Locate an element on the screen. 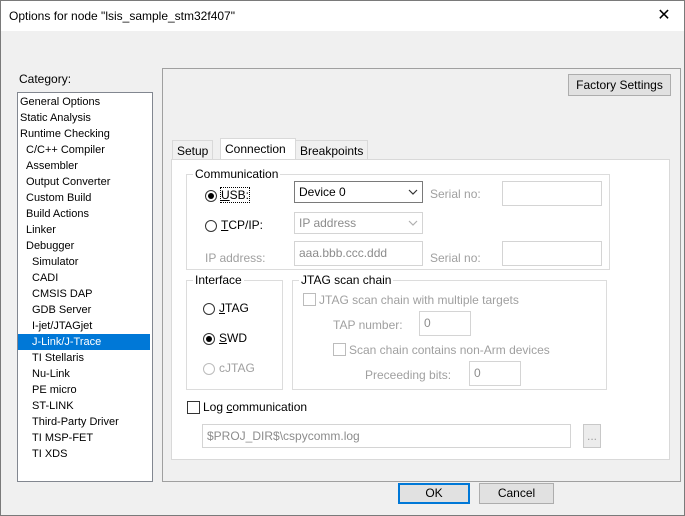 The width and height of the screenshot is (685, 516). category-item: J-Link/J-Trace is located at coordinates (84, 342).